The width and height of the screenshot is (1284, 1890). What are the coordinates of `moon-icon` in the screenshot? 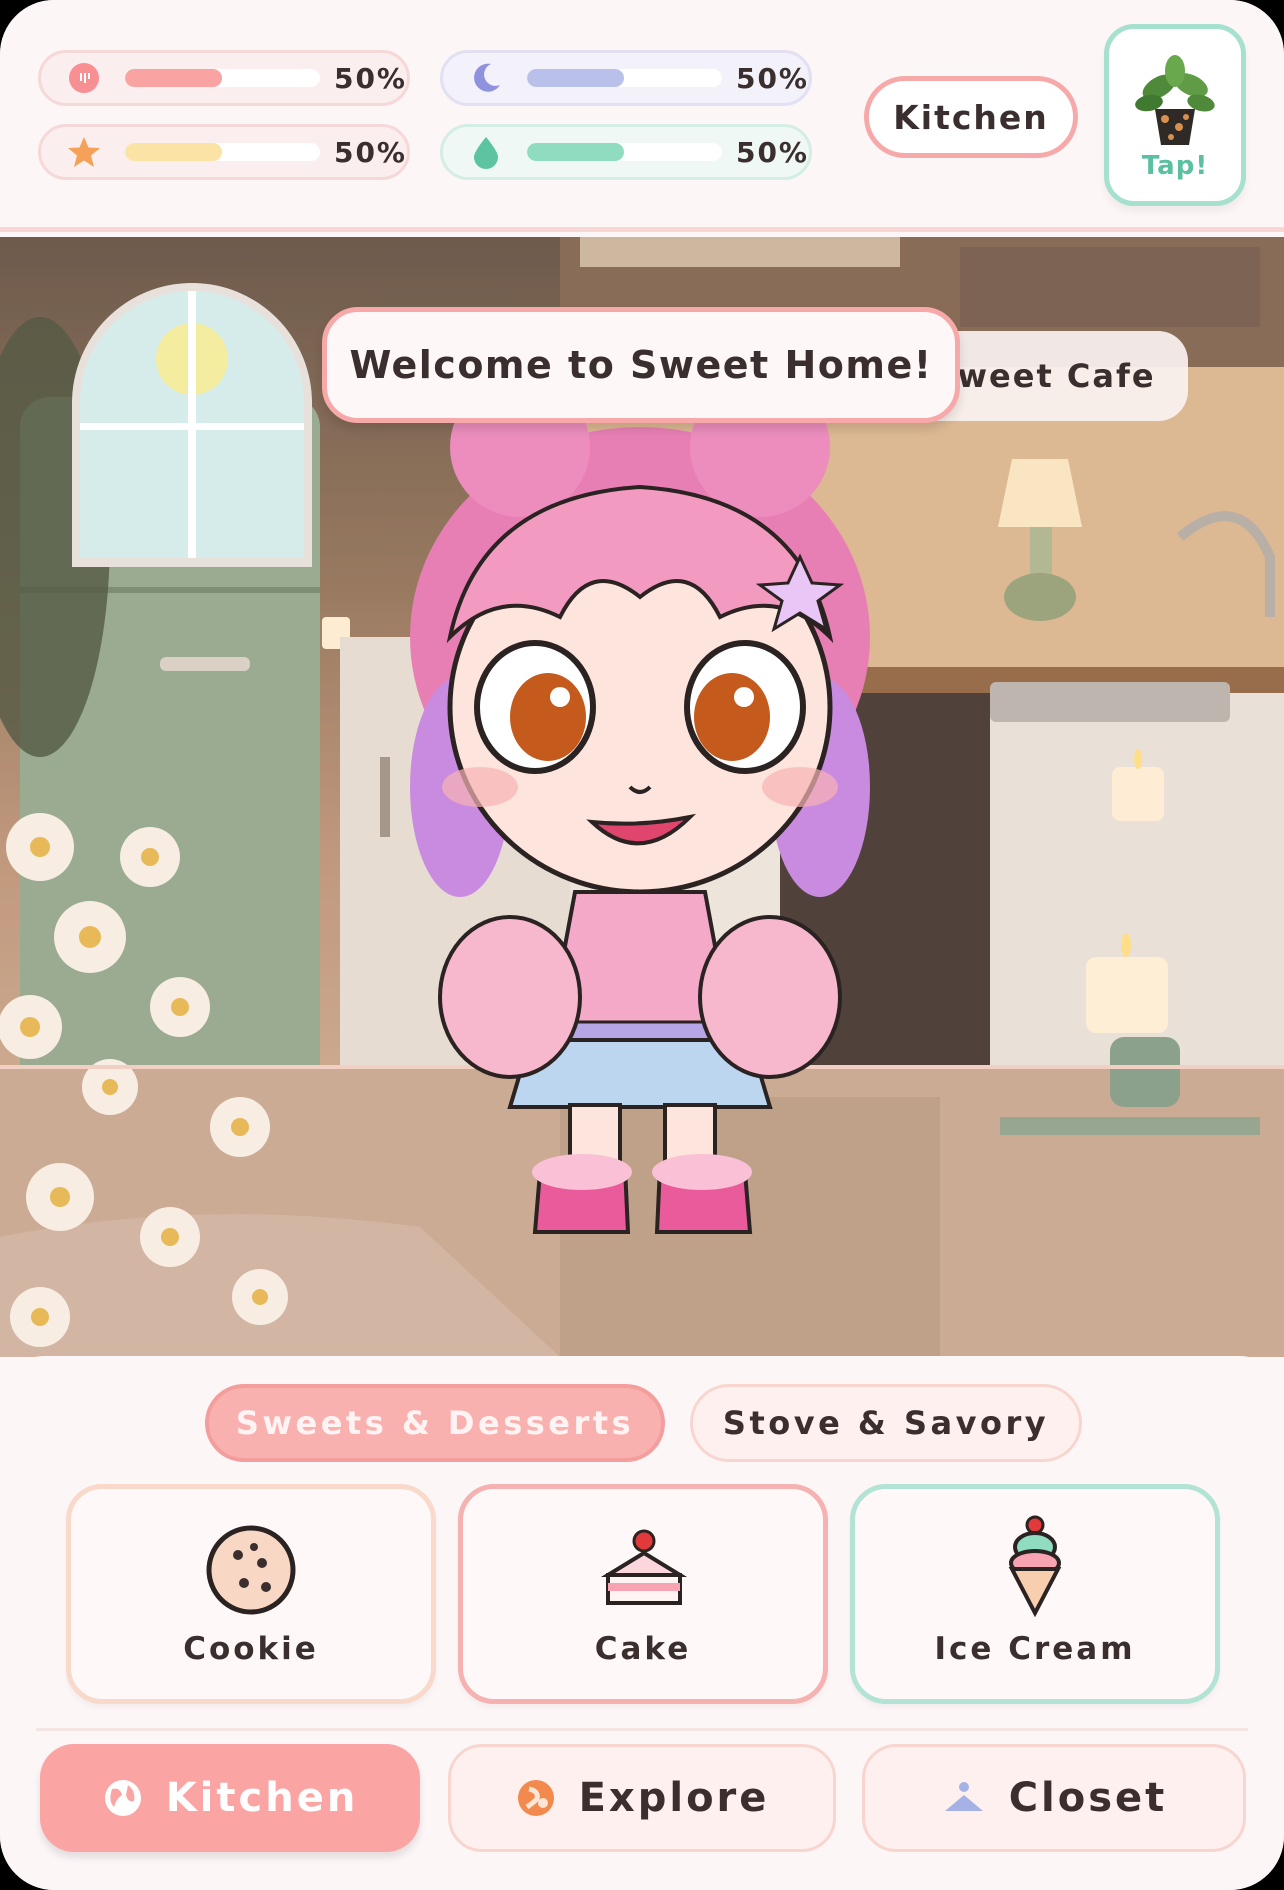 It's located at (486, 78).